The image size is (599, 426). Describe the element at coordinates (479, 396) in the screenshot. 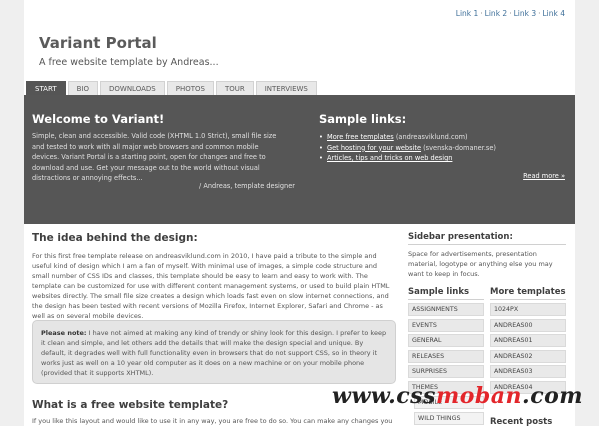

I see `watermark-accent: moban` at that location.